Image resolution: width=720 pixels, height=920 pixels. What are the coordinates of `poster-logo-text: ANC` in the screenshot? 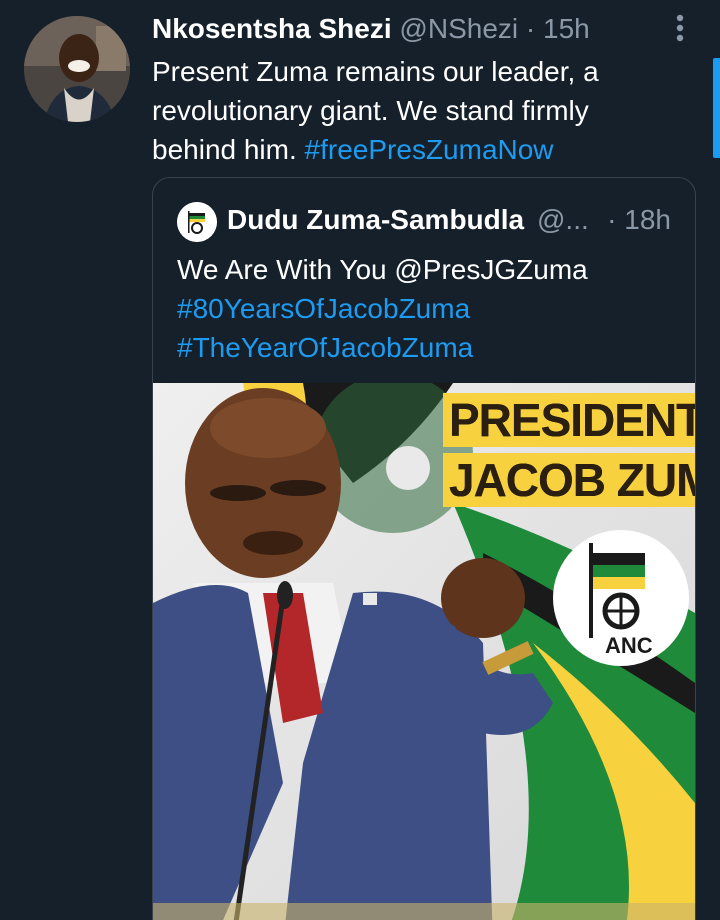 It's located at (629, 645).